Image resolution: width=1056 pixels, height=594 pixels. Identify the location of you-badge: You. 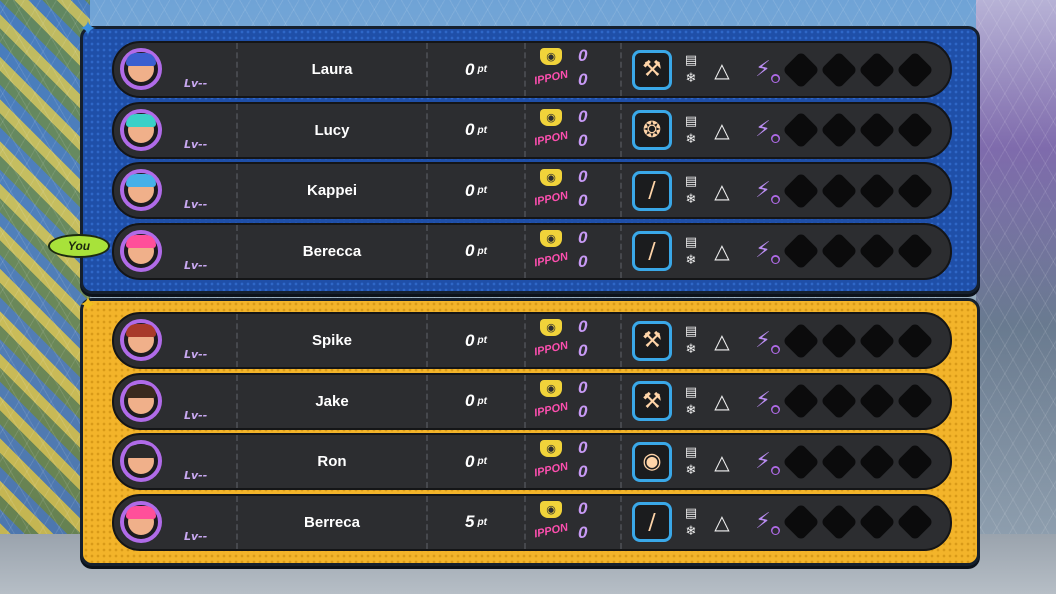
(79, 246).